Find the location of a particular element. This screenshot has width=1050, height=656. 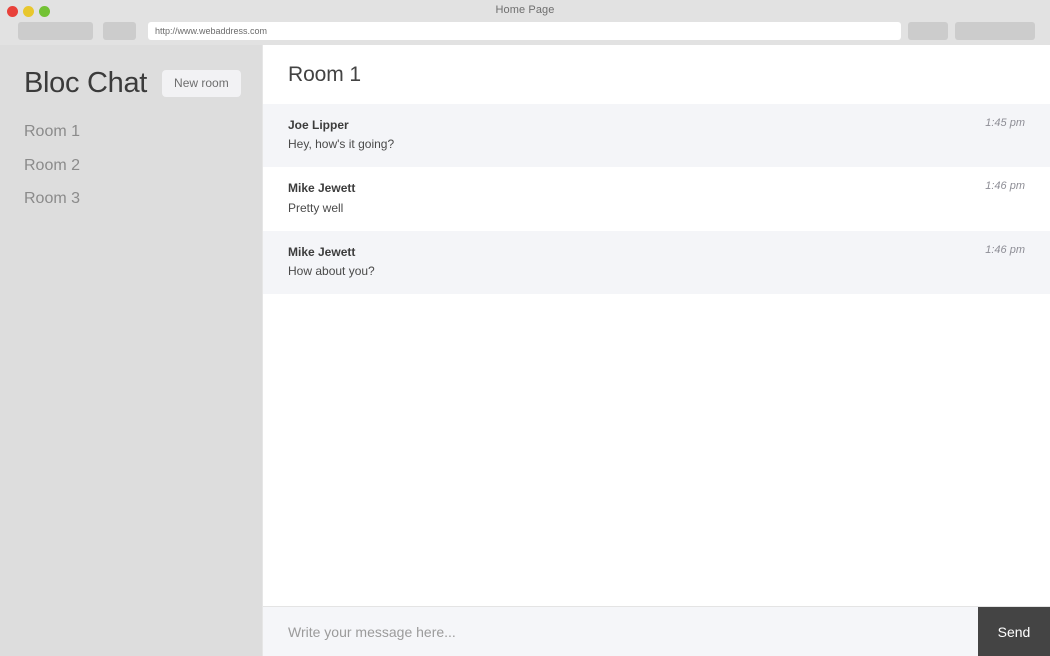

message-text: Hey, how's it going? is located at coordinates (341, 144).